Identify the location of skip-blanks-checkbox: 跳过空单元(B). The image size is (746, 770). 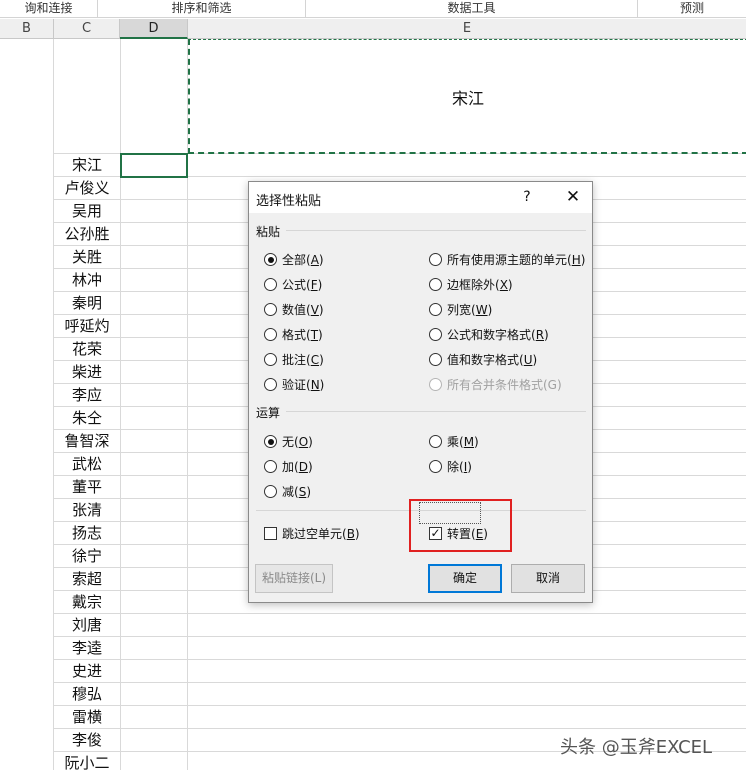
(312, 533).